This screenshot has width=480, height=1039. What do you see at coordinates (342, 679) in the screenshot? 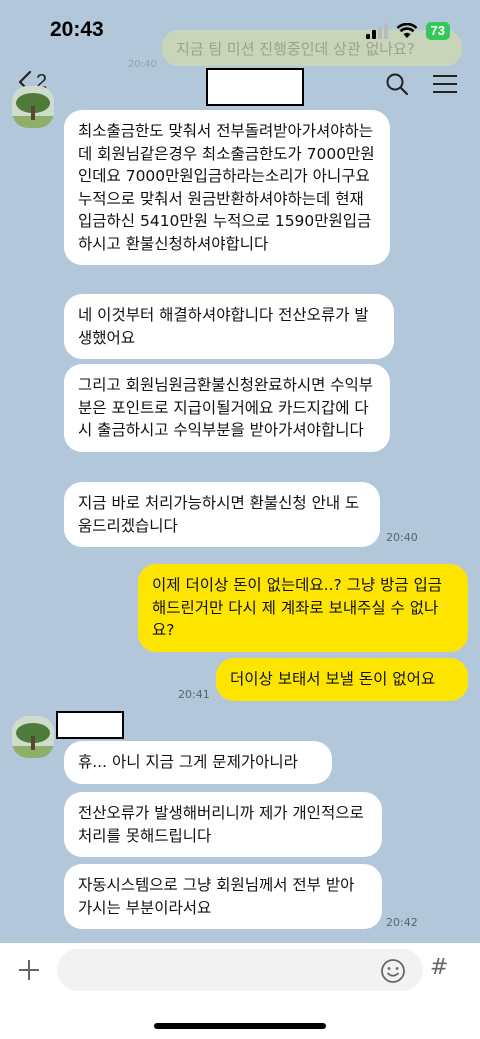
I see `sent-message: 더이상 보태서 보낼 돈이 없어요` at bounding box center [342, 679].